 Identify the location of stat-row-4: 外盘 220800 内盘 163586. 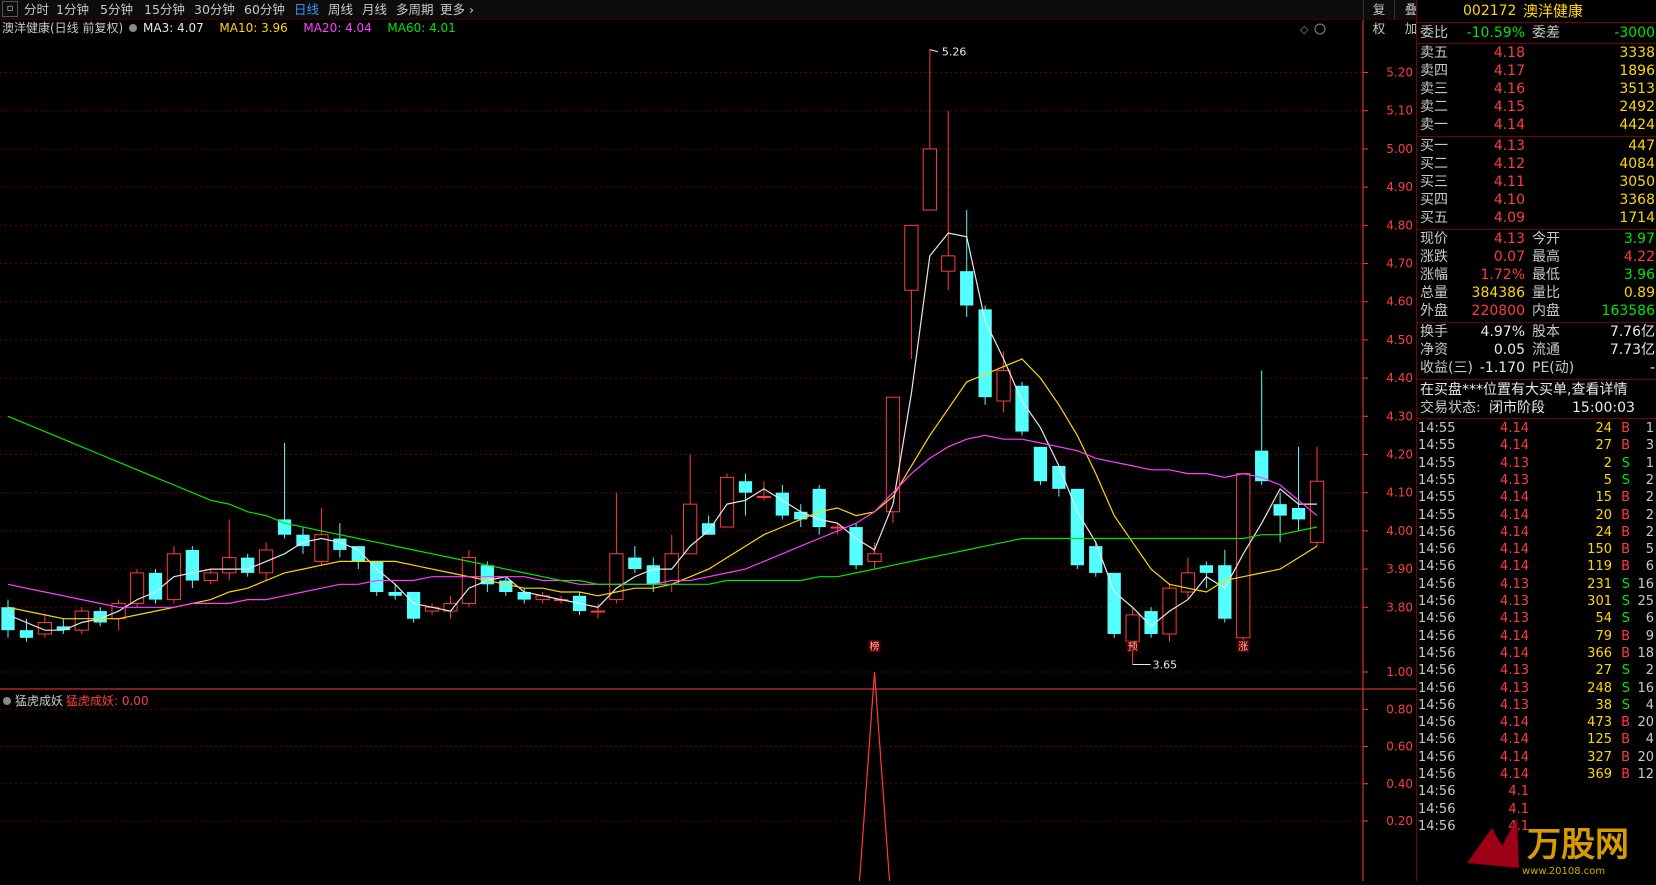
(1536, 311).